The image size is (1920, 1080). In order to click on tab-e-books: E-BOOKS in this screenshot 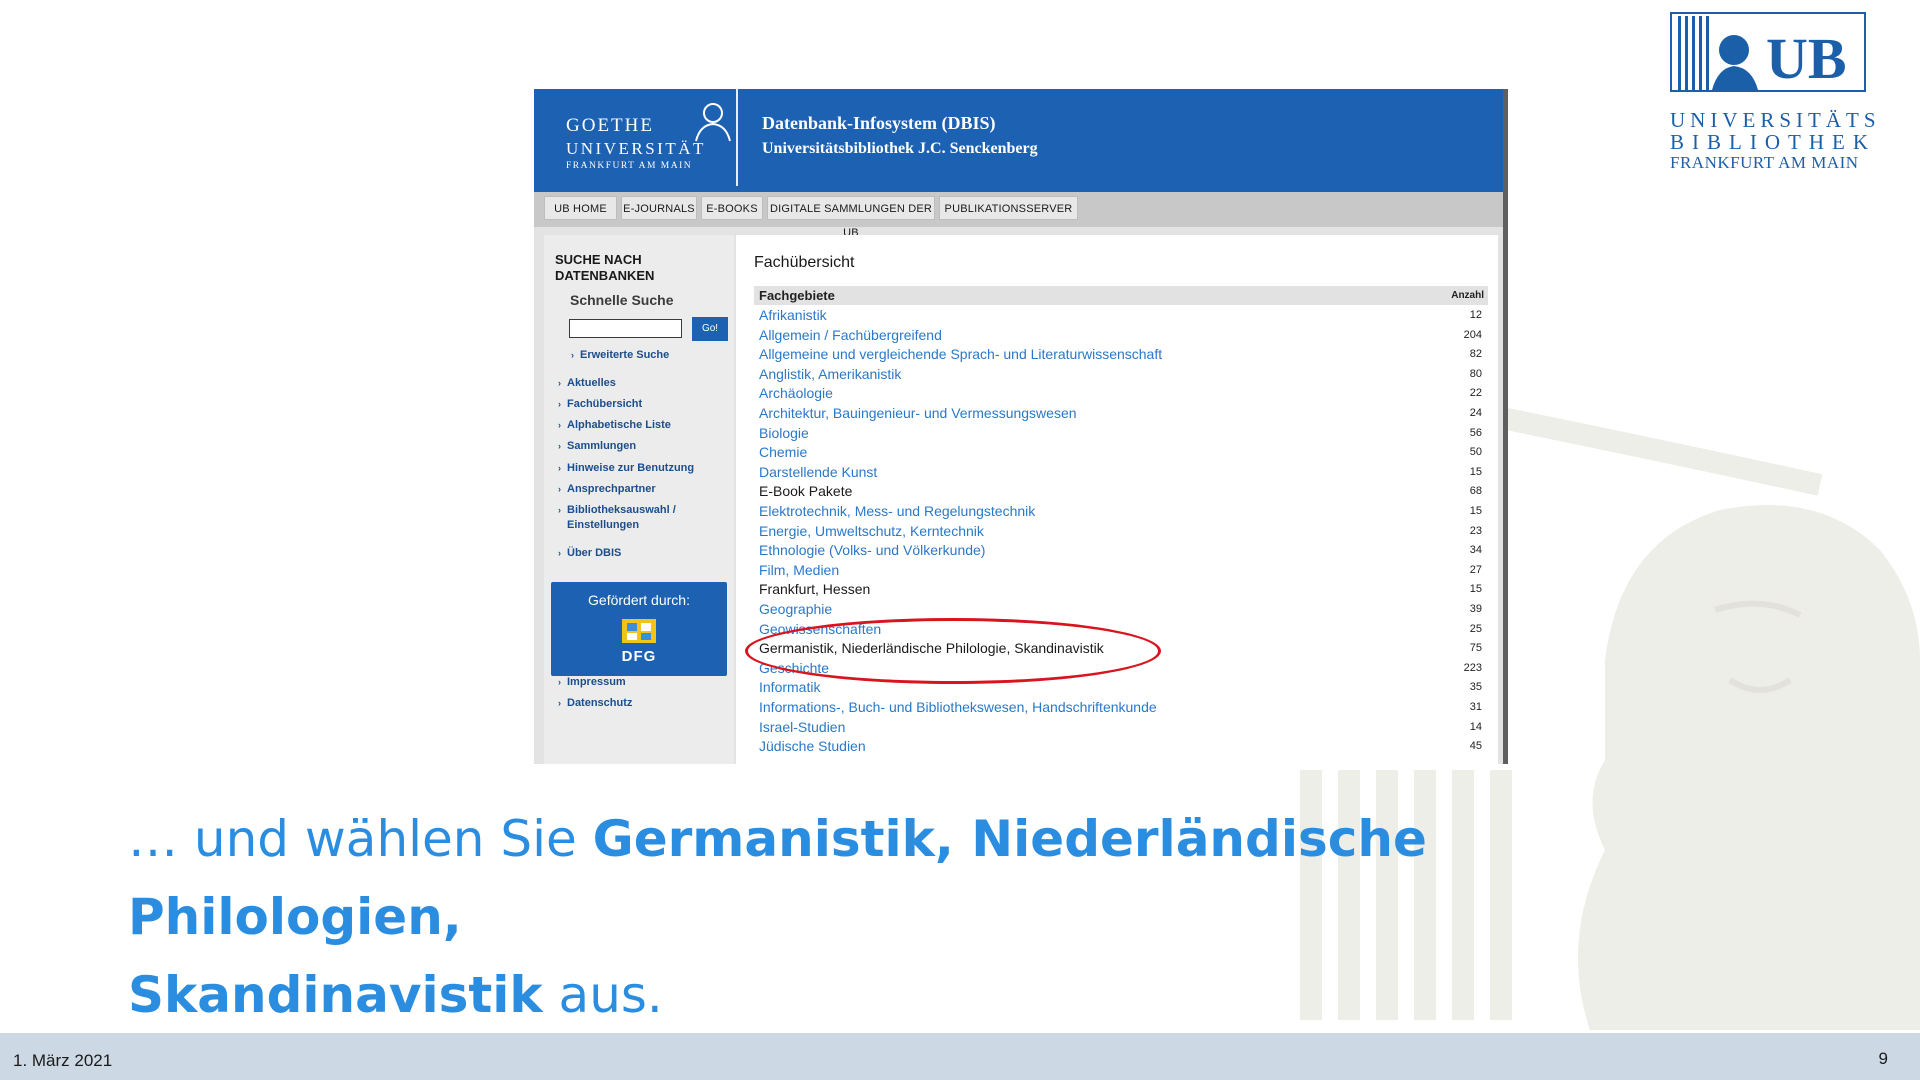, I will do `click(732, 208)`.